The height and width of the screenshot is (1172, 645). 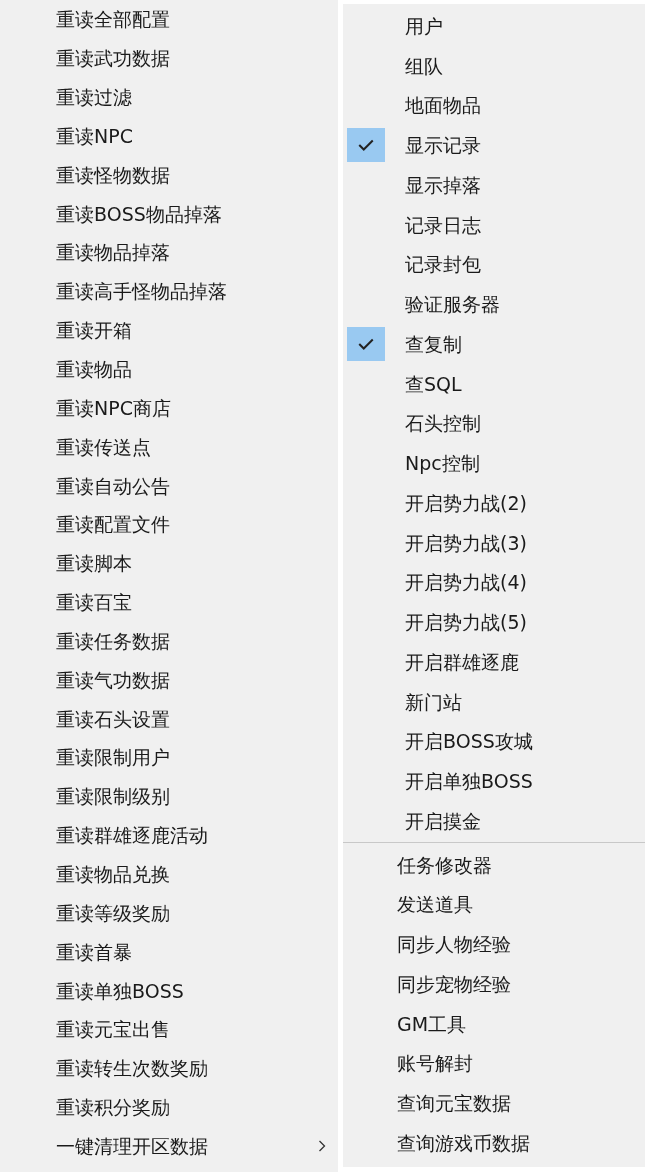 I want to click on menu-item: 重读高手怪物品掉落, so click(x=141, y=291).